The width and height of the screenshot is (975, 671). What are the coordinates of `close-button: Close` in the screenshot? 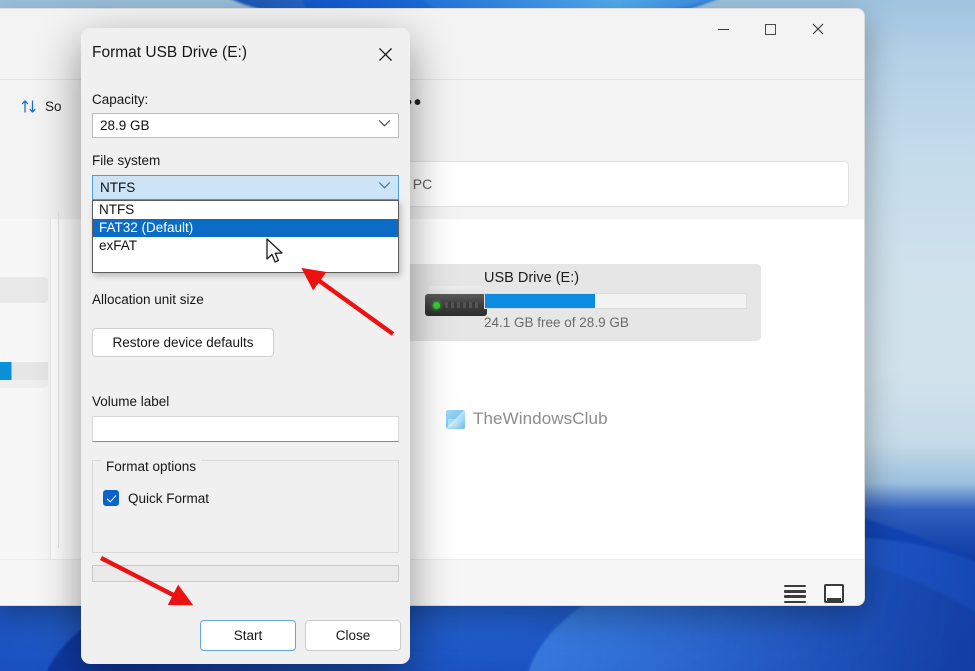 It's located at (353, 635).